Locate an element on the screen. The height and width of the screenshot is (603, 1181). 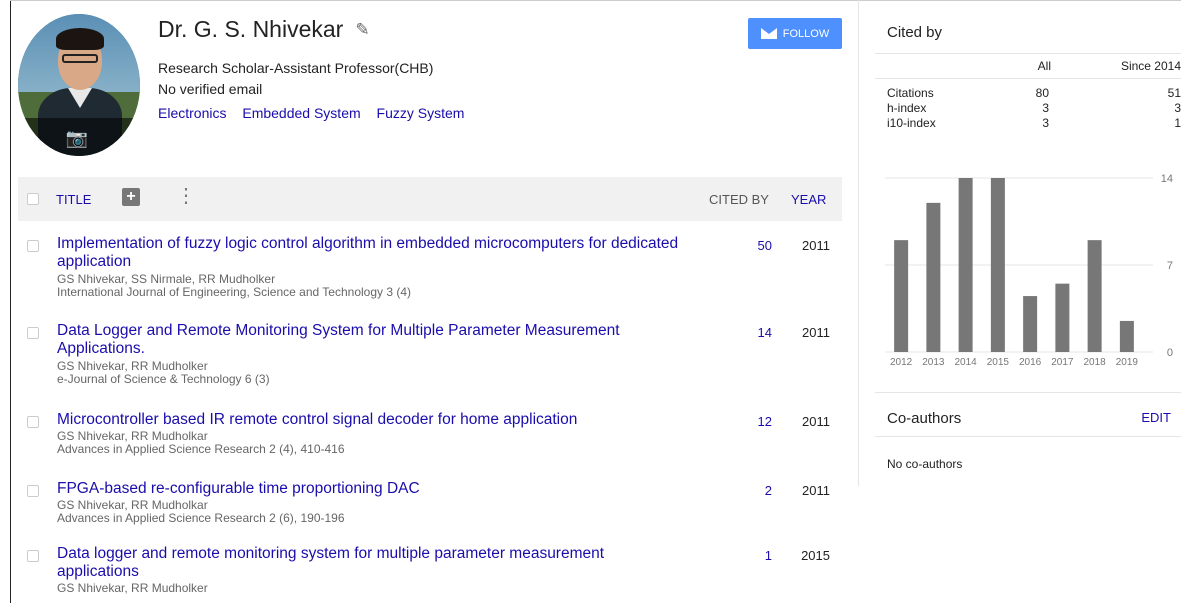
article-authors: GS Nhivekar, RR Mudholker is located at coordinates (132, 588).